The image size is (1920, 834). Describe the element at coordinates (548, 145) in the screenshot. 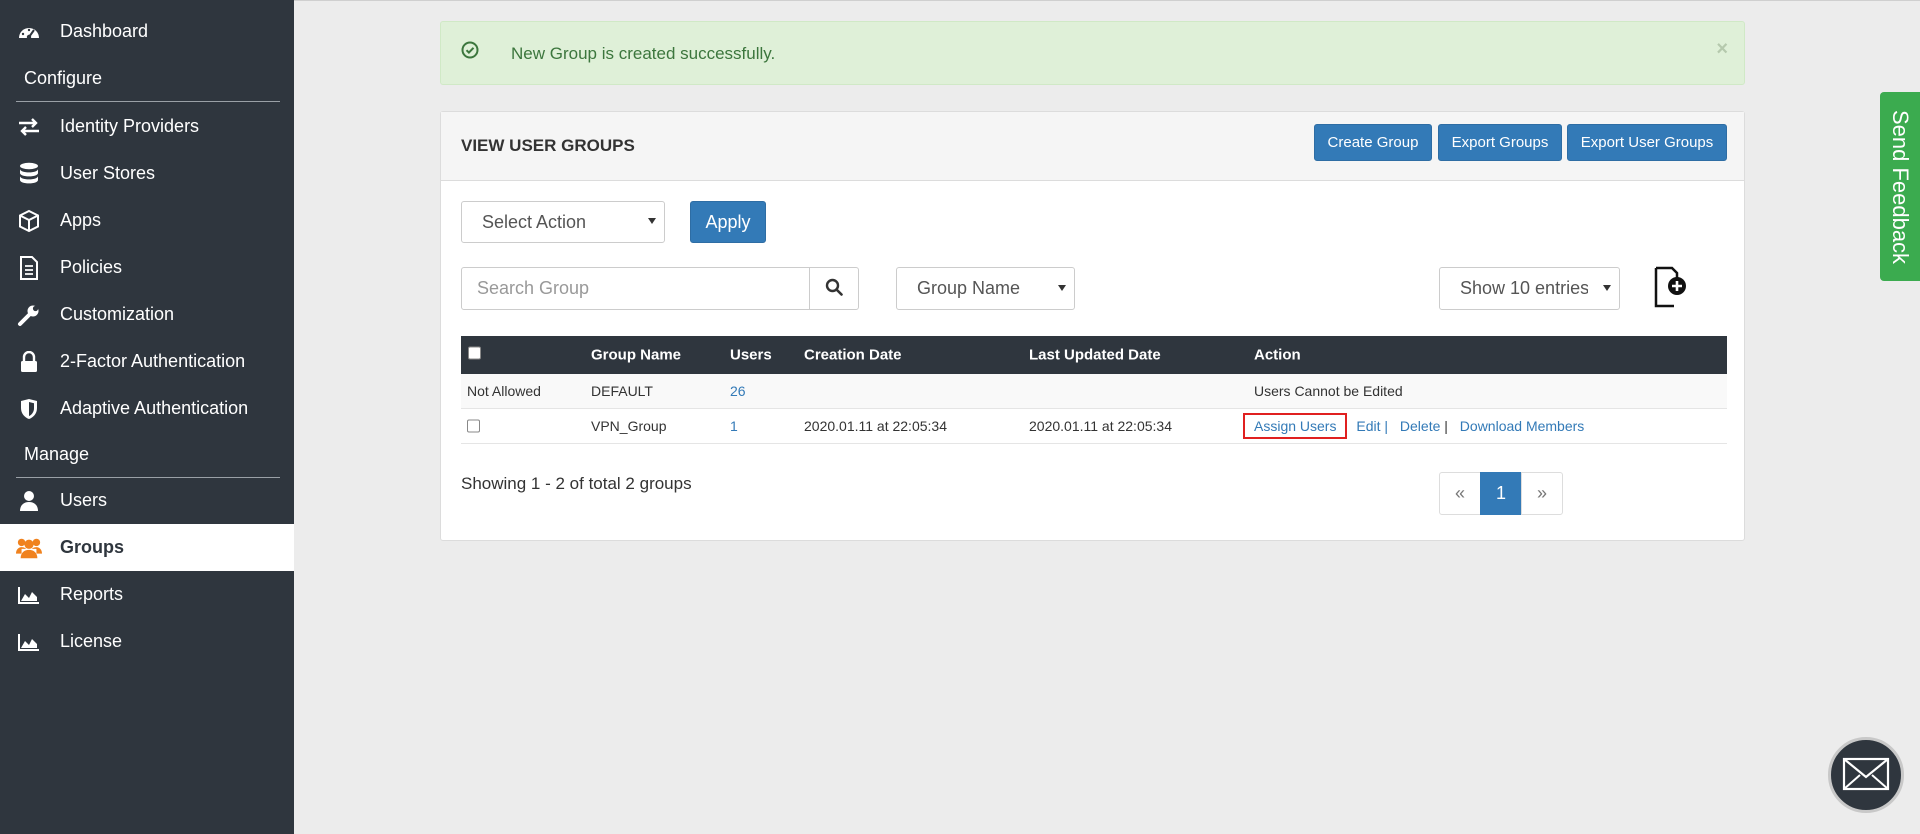

I see `page-title: VIEW USER GROUPS` at that location.